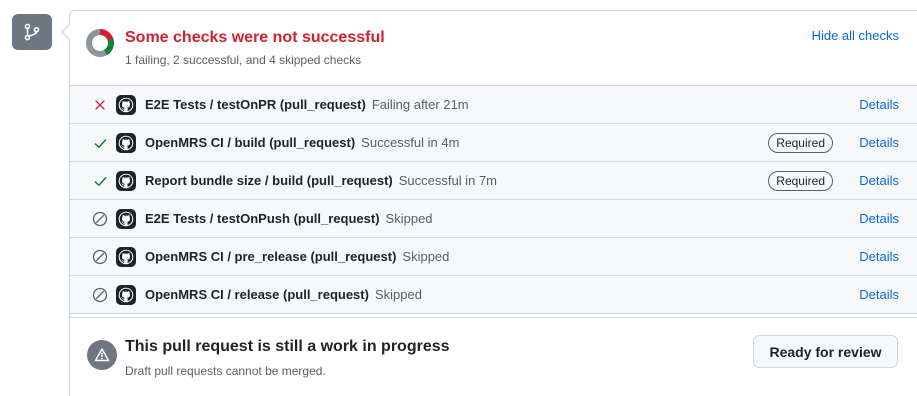 This screenshot has height=396, width=917. I want to click on check-name-text: OpenMRS CI / release (pull_request), so click(257, 294).